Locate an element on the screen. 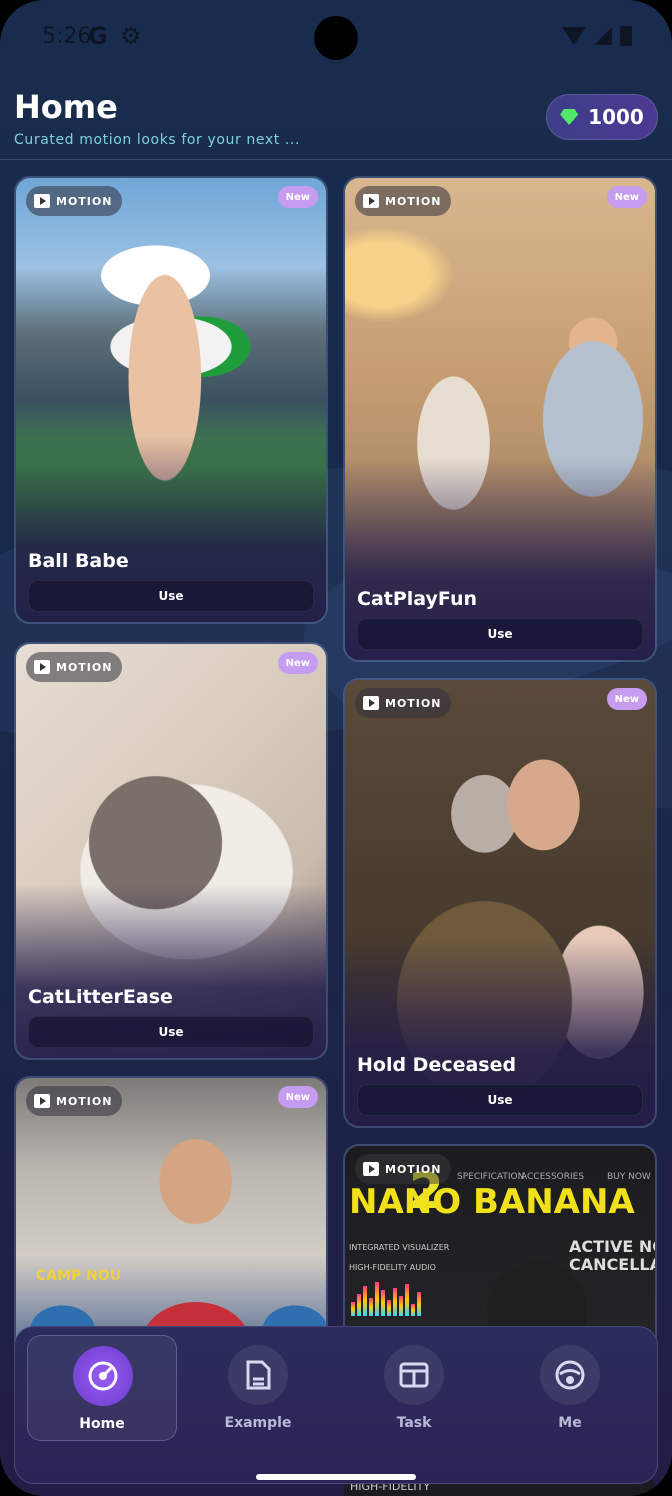  cellular-icon is located at coordinates (603, 36).